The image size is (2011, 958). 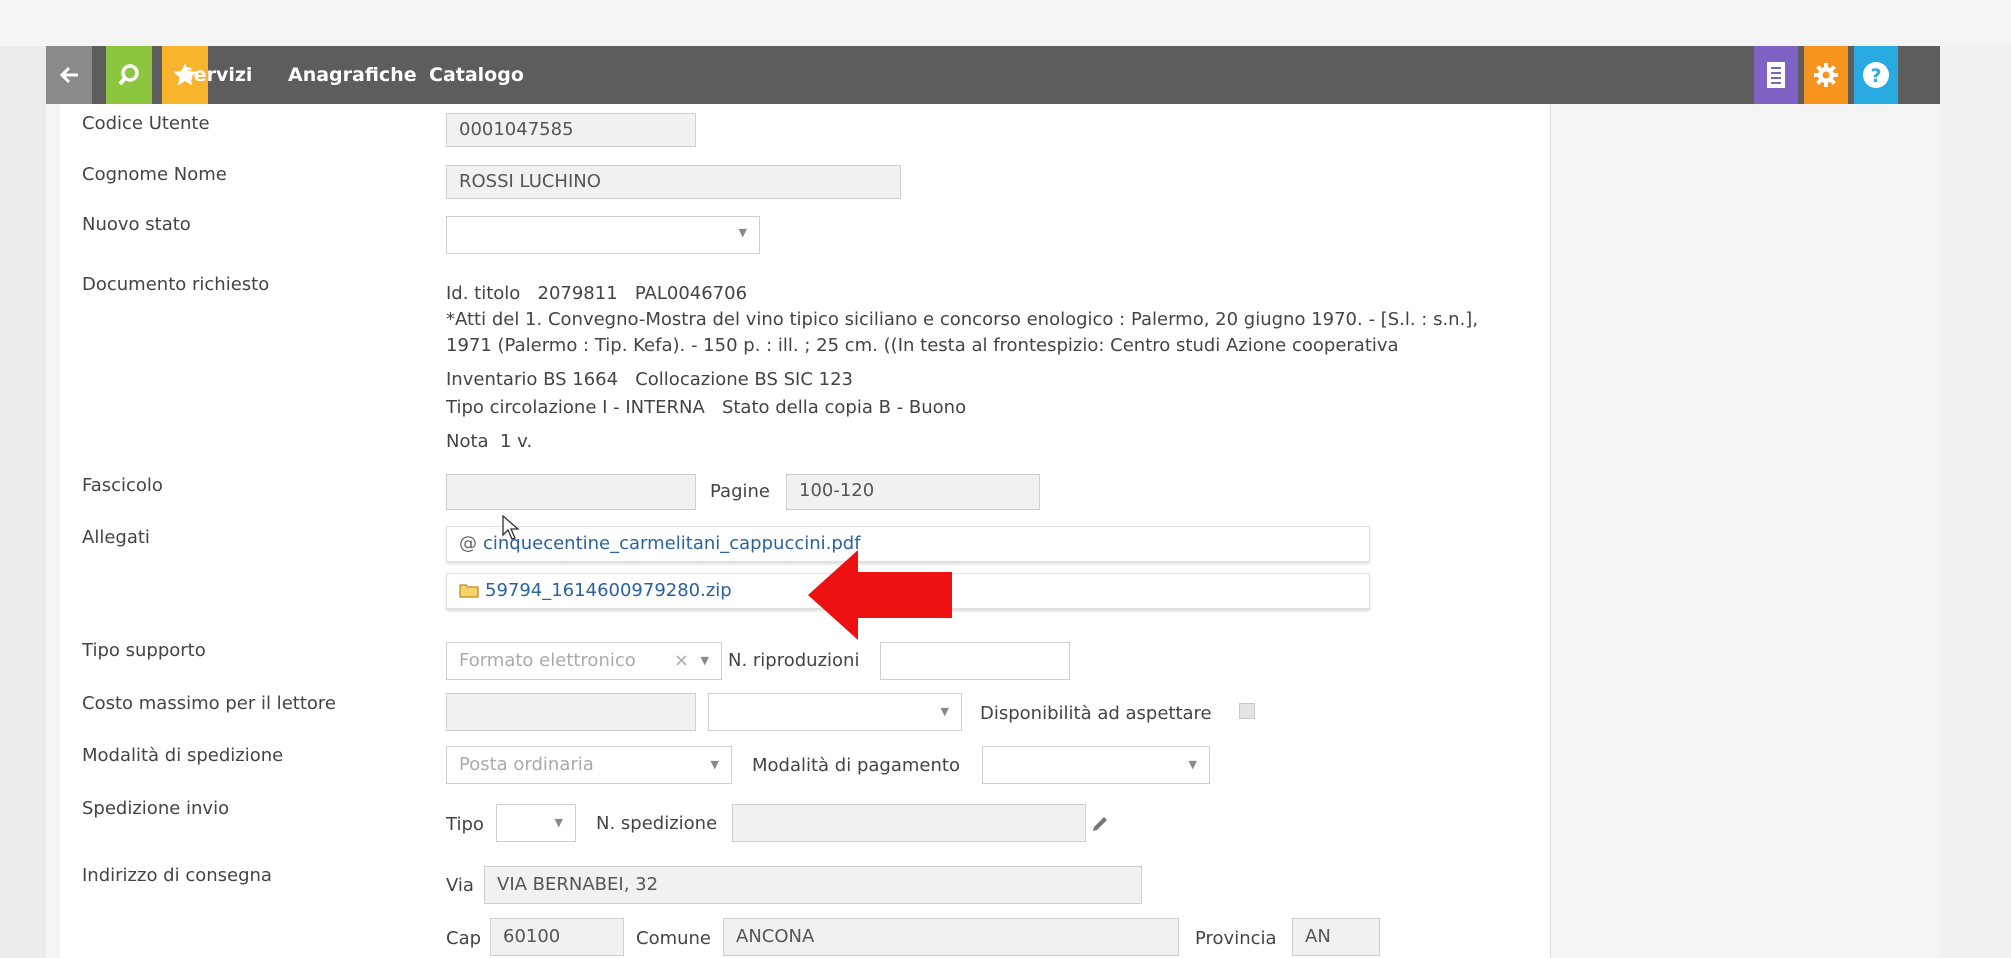 I want to click on cognome-nome-label: Cognome Nome, so click(x=154, y=174).